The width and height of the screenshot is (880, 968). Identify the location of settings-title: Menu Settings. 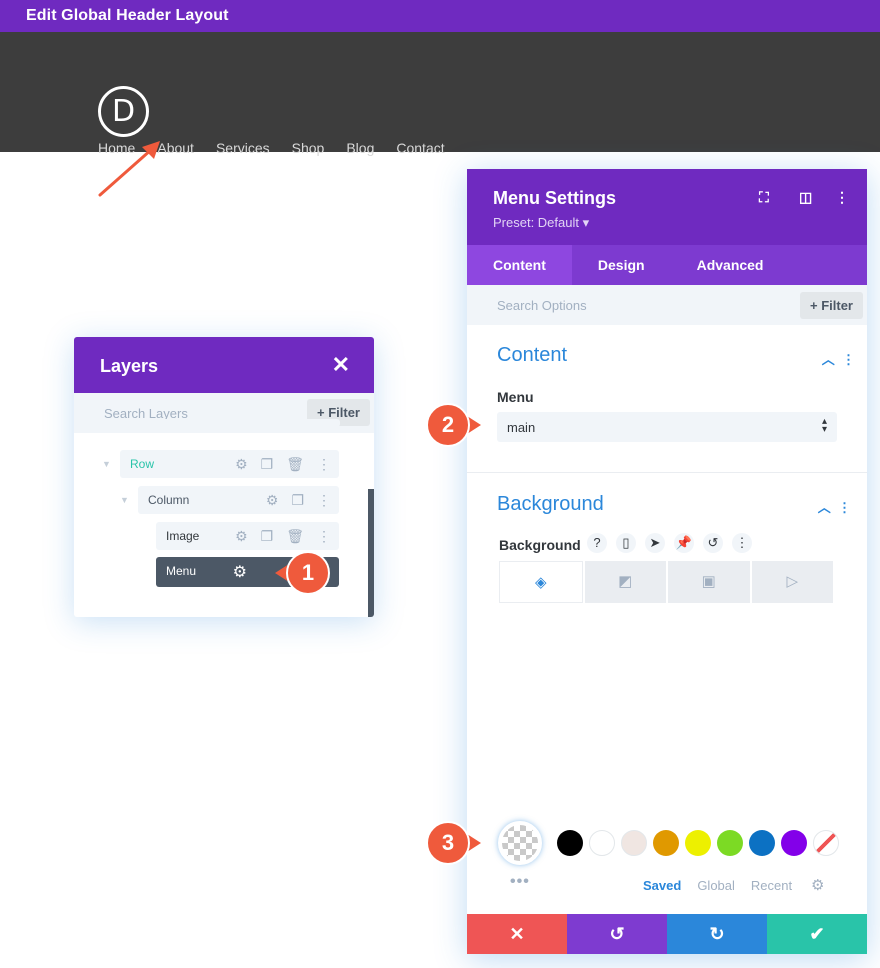
(555, 198).